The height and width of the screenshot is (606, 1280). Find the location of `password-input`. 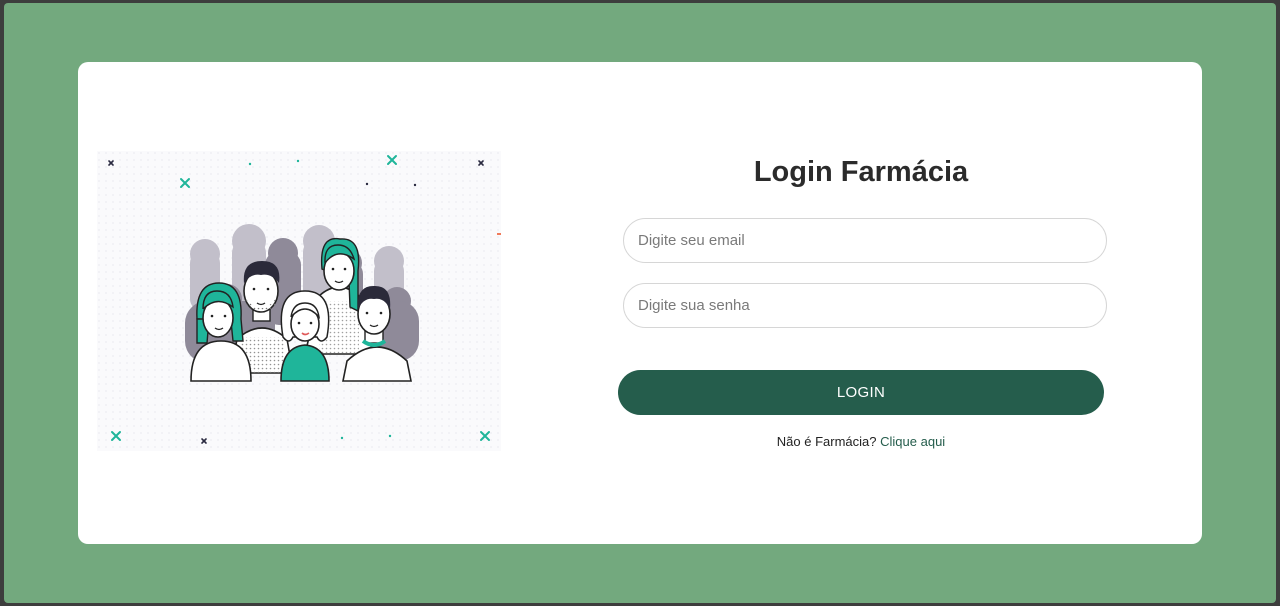

password-input is located at coordinates (865, 305).